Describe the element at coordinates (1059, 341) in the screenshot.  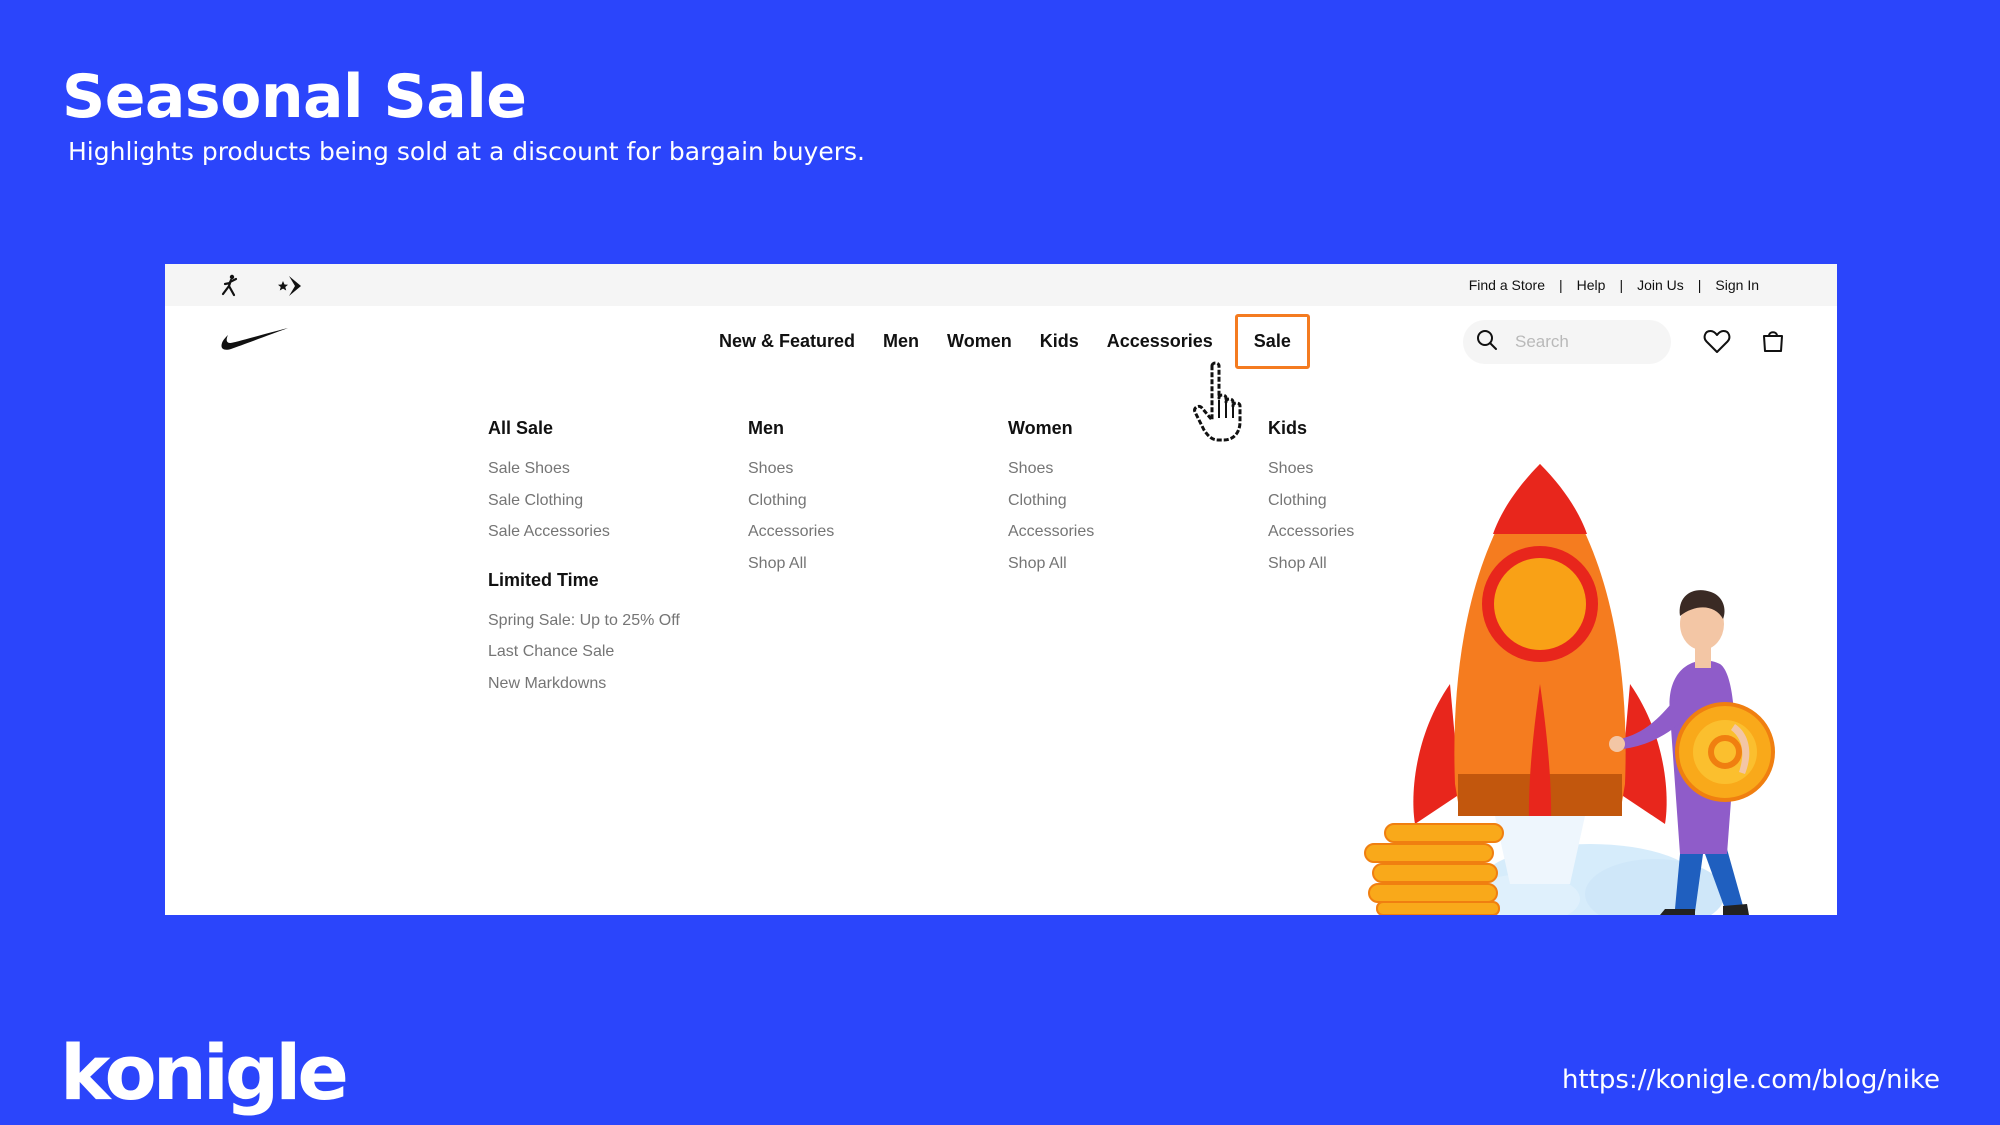
I see `nav-item-kids: Kids` at that location.